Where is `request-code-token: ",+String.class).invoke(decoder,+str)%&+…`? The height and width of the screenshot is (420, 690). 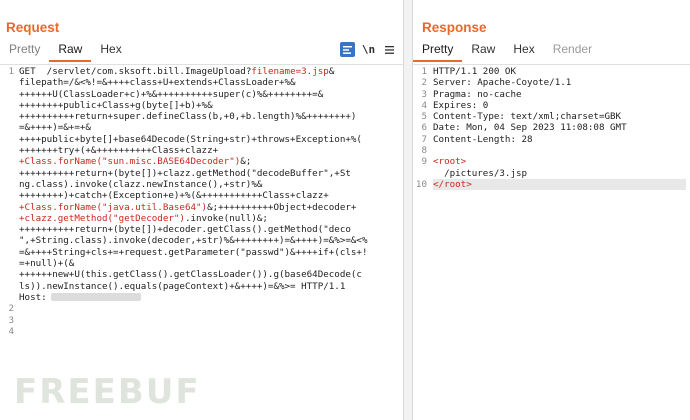
request-code-token: ",+String.class).invoke(decoder,+str)%&+… is located at coordinates (193, 241).